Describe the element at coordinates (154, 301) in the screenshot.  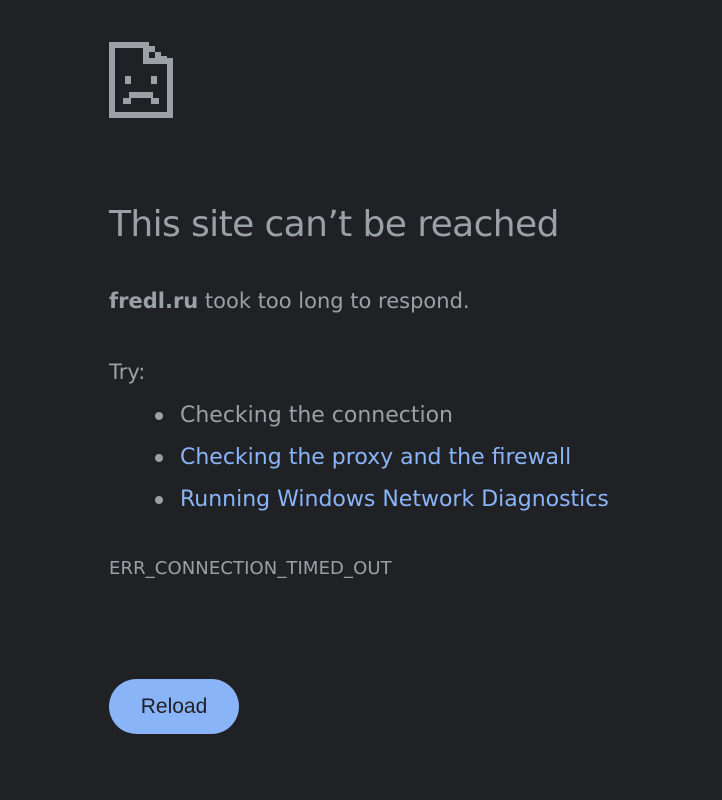
I see `host-name: fredl.ru` at that location.